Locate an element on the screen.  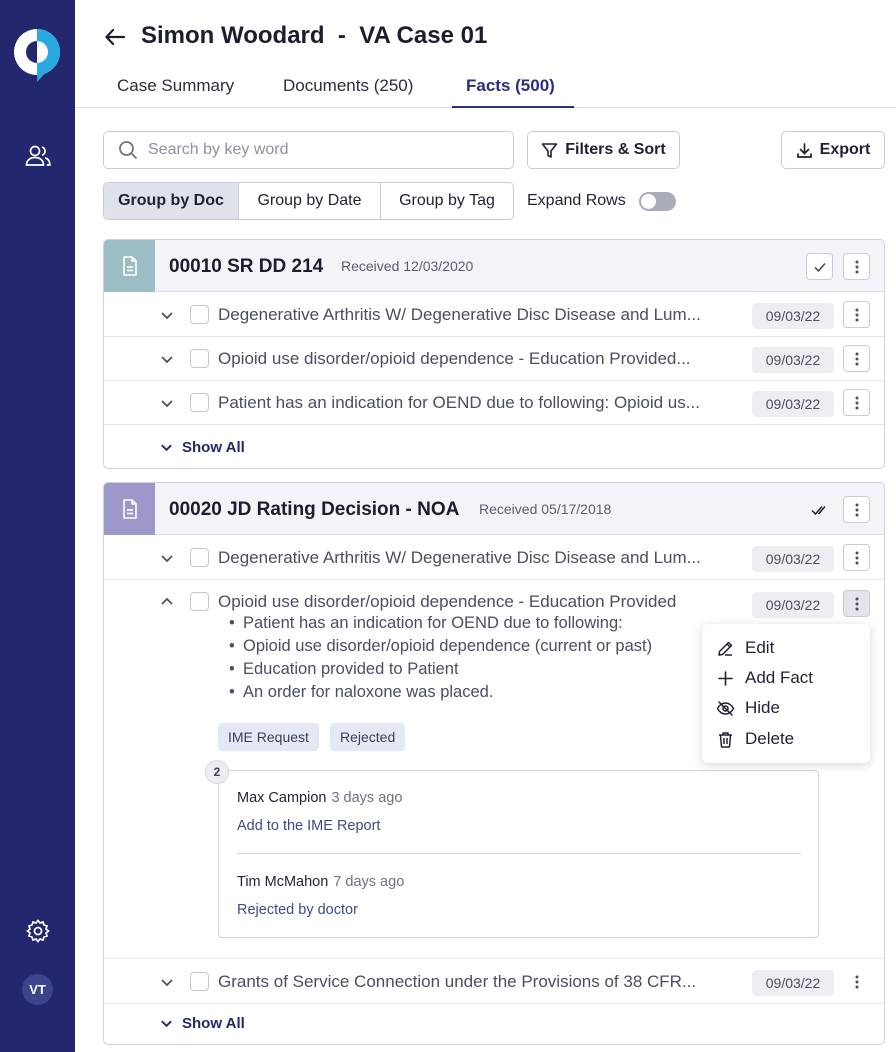
document-header: 00010 SR DD 214 Received 12/03/2020 is located at coordinates (494, 266).